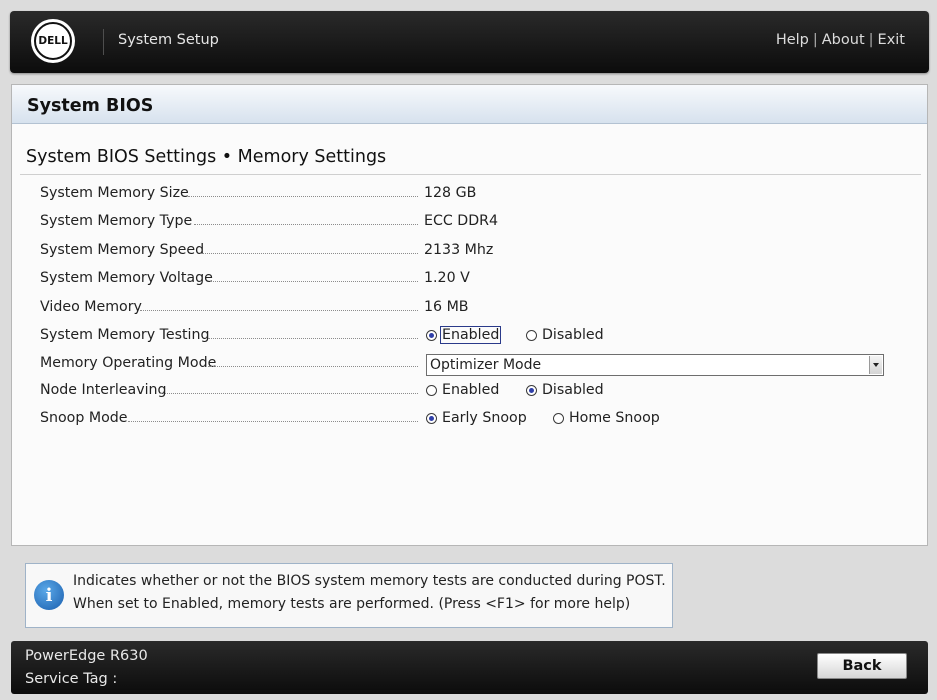 Image resolution: width=937 pixels, height=700 pixels. I want to click on setting-row-node-interleaving: Node Interleaving Enabled Disabled, so click(475, 393).